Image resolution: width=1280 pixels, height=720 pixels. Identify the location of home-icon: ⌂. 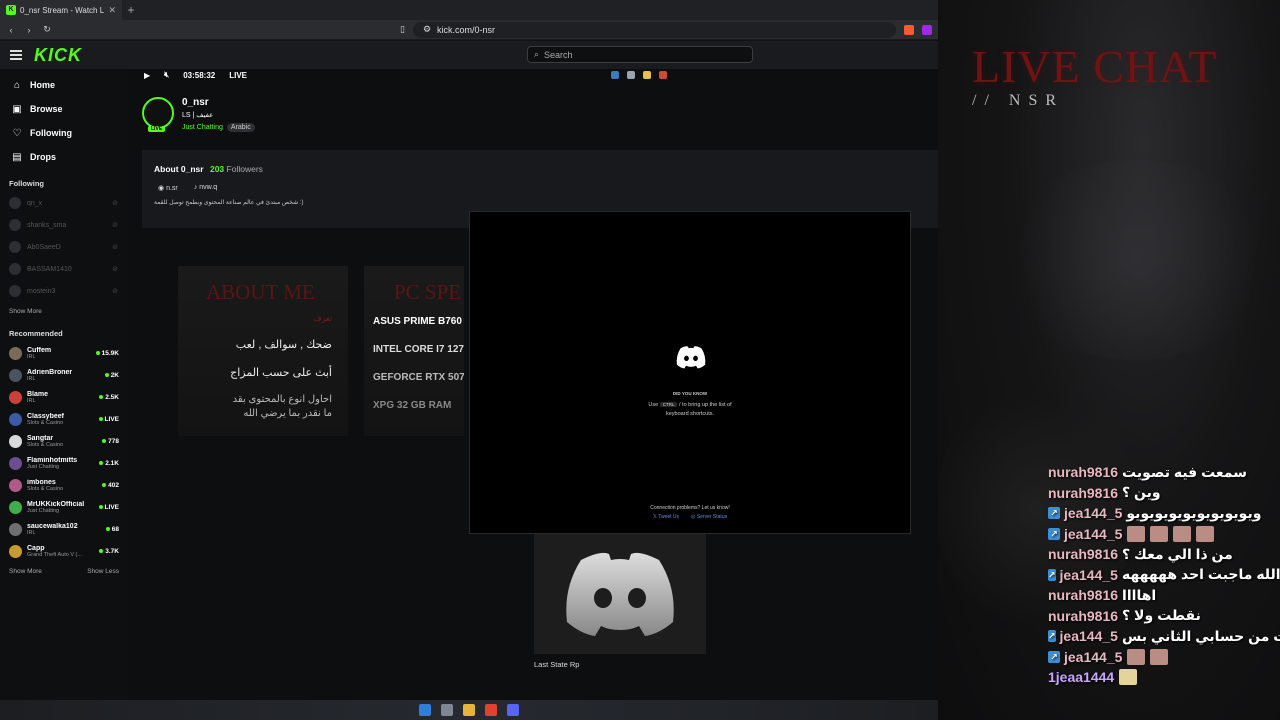
(17, 85).